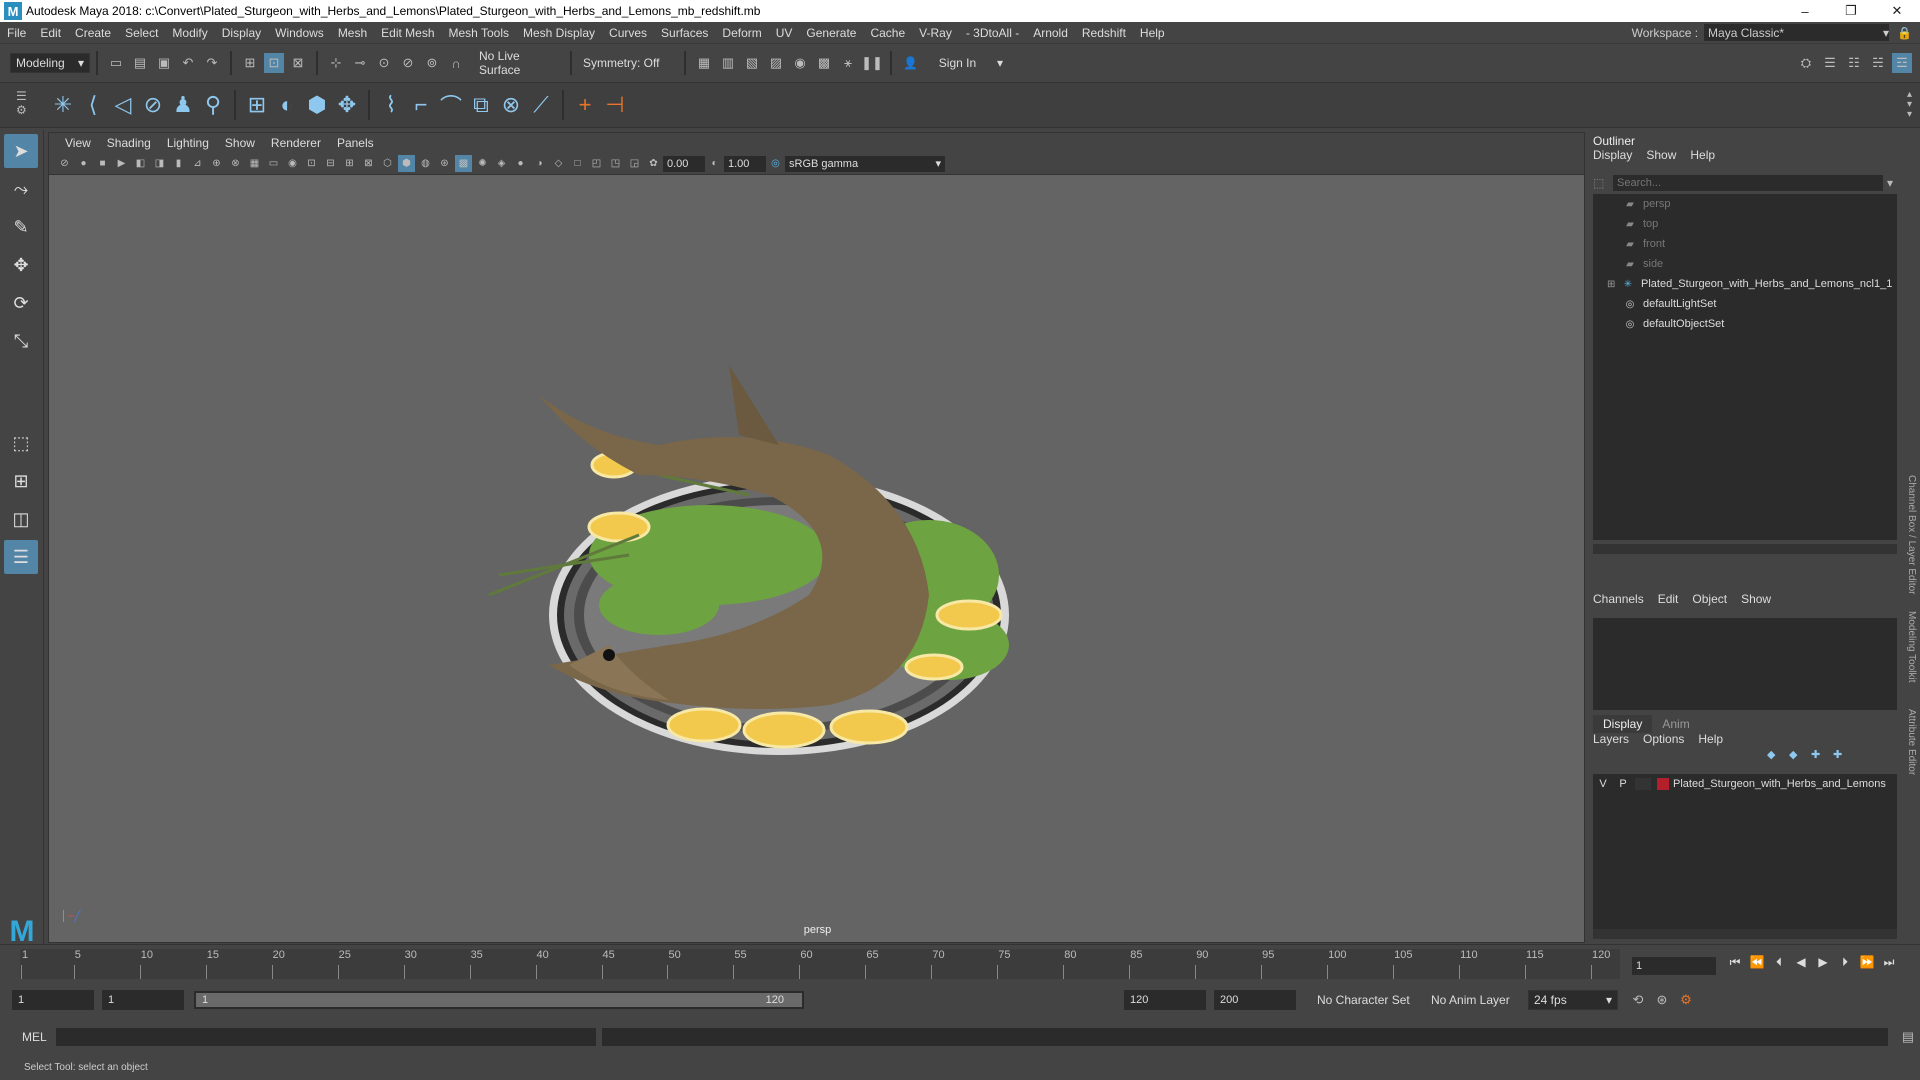  What do you see at coordinates (216, 163) in the screenshot?
I see `field-chart-icon: ⊕` at bounding box center [216, 163].